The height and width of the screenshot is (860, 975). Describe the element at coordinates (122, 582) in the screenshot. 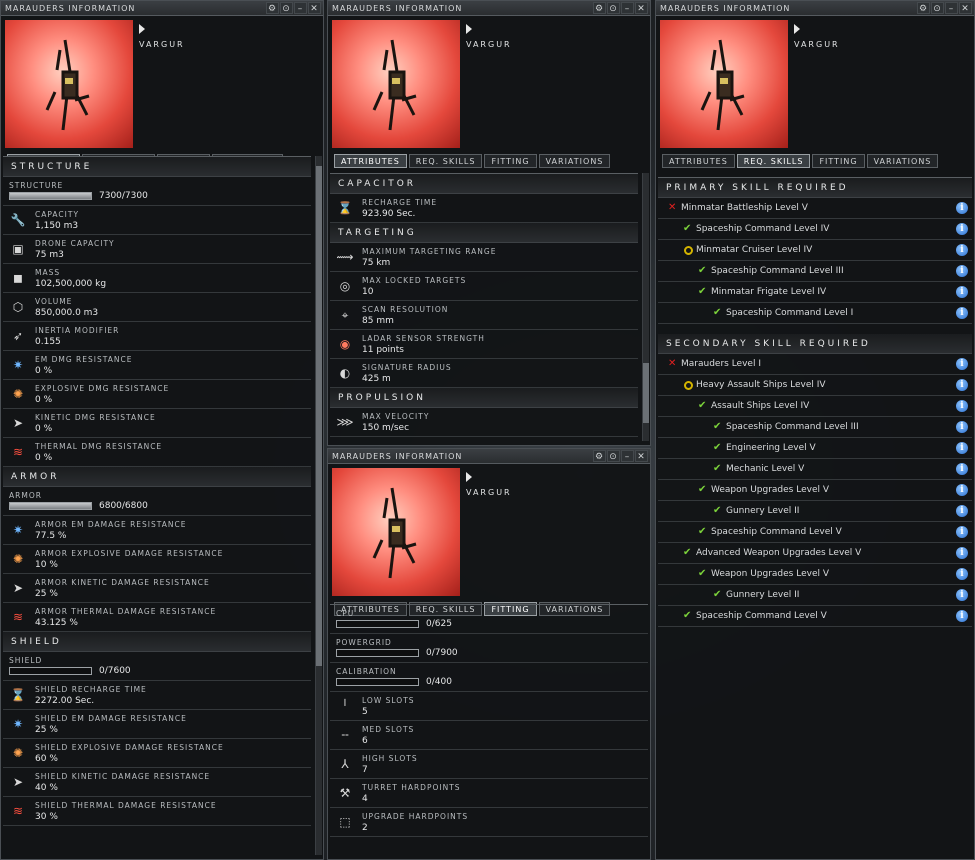

I see `attribute-label: ARMOR KINETIC DAMAGE RESISTANCE` at that location.